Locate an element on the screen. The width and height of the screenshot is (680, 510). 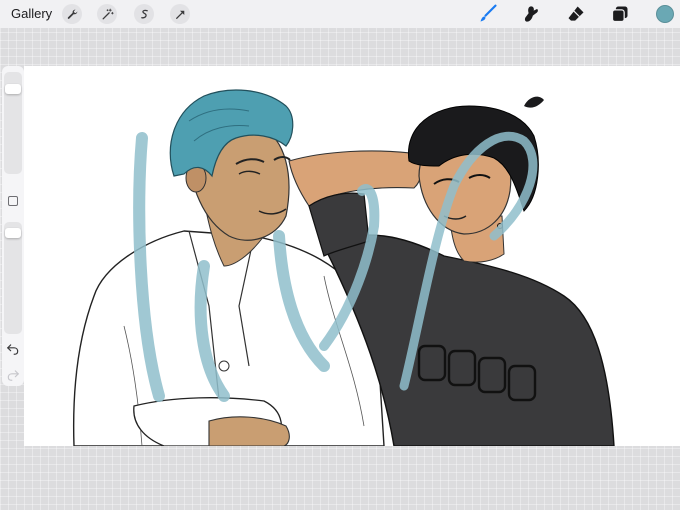
left-sidebar is located at coordinates (13, 226).